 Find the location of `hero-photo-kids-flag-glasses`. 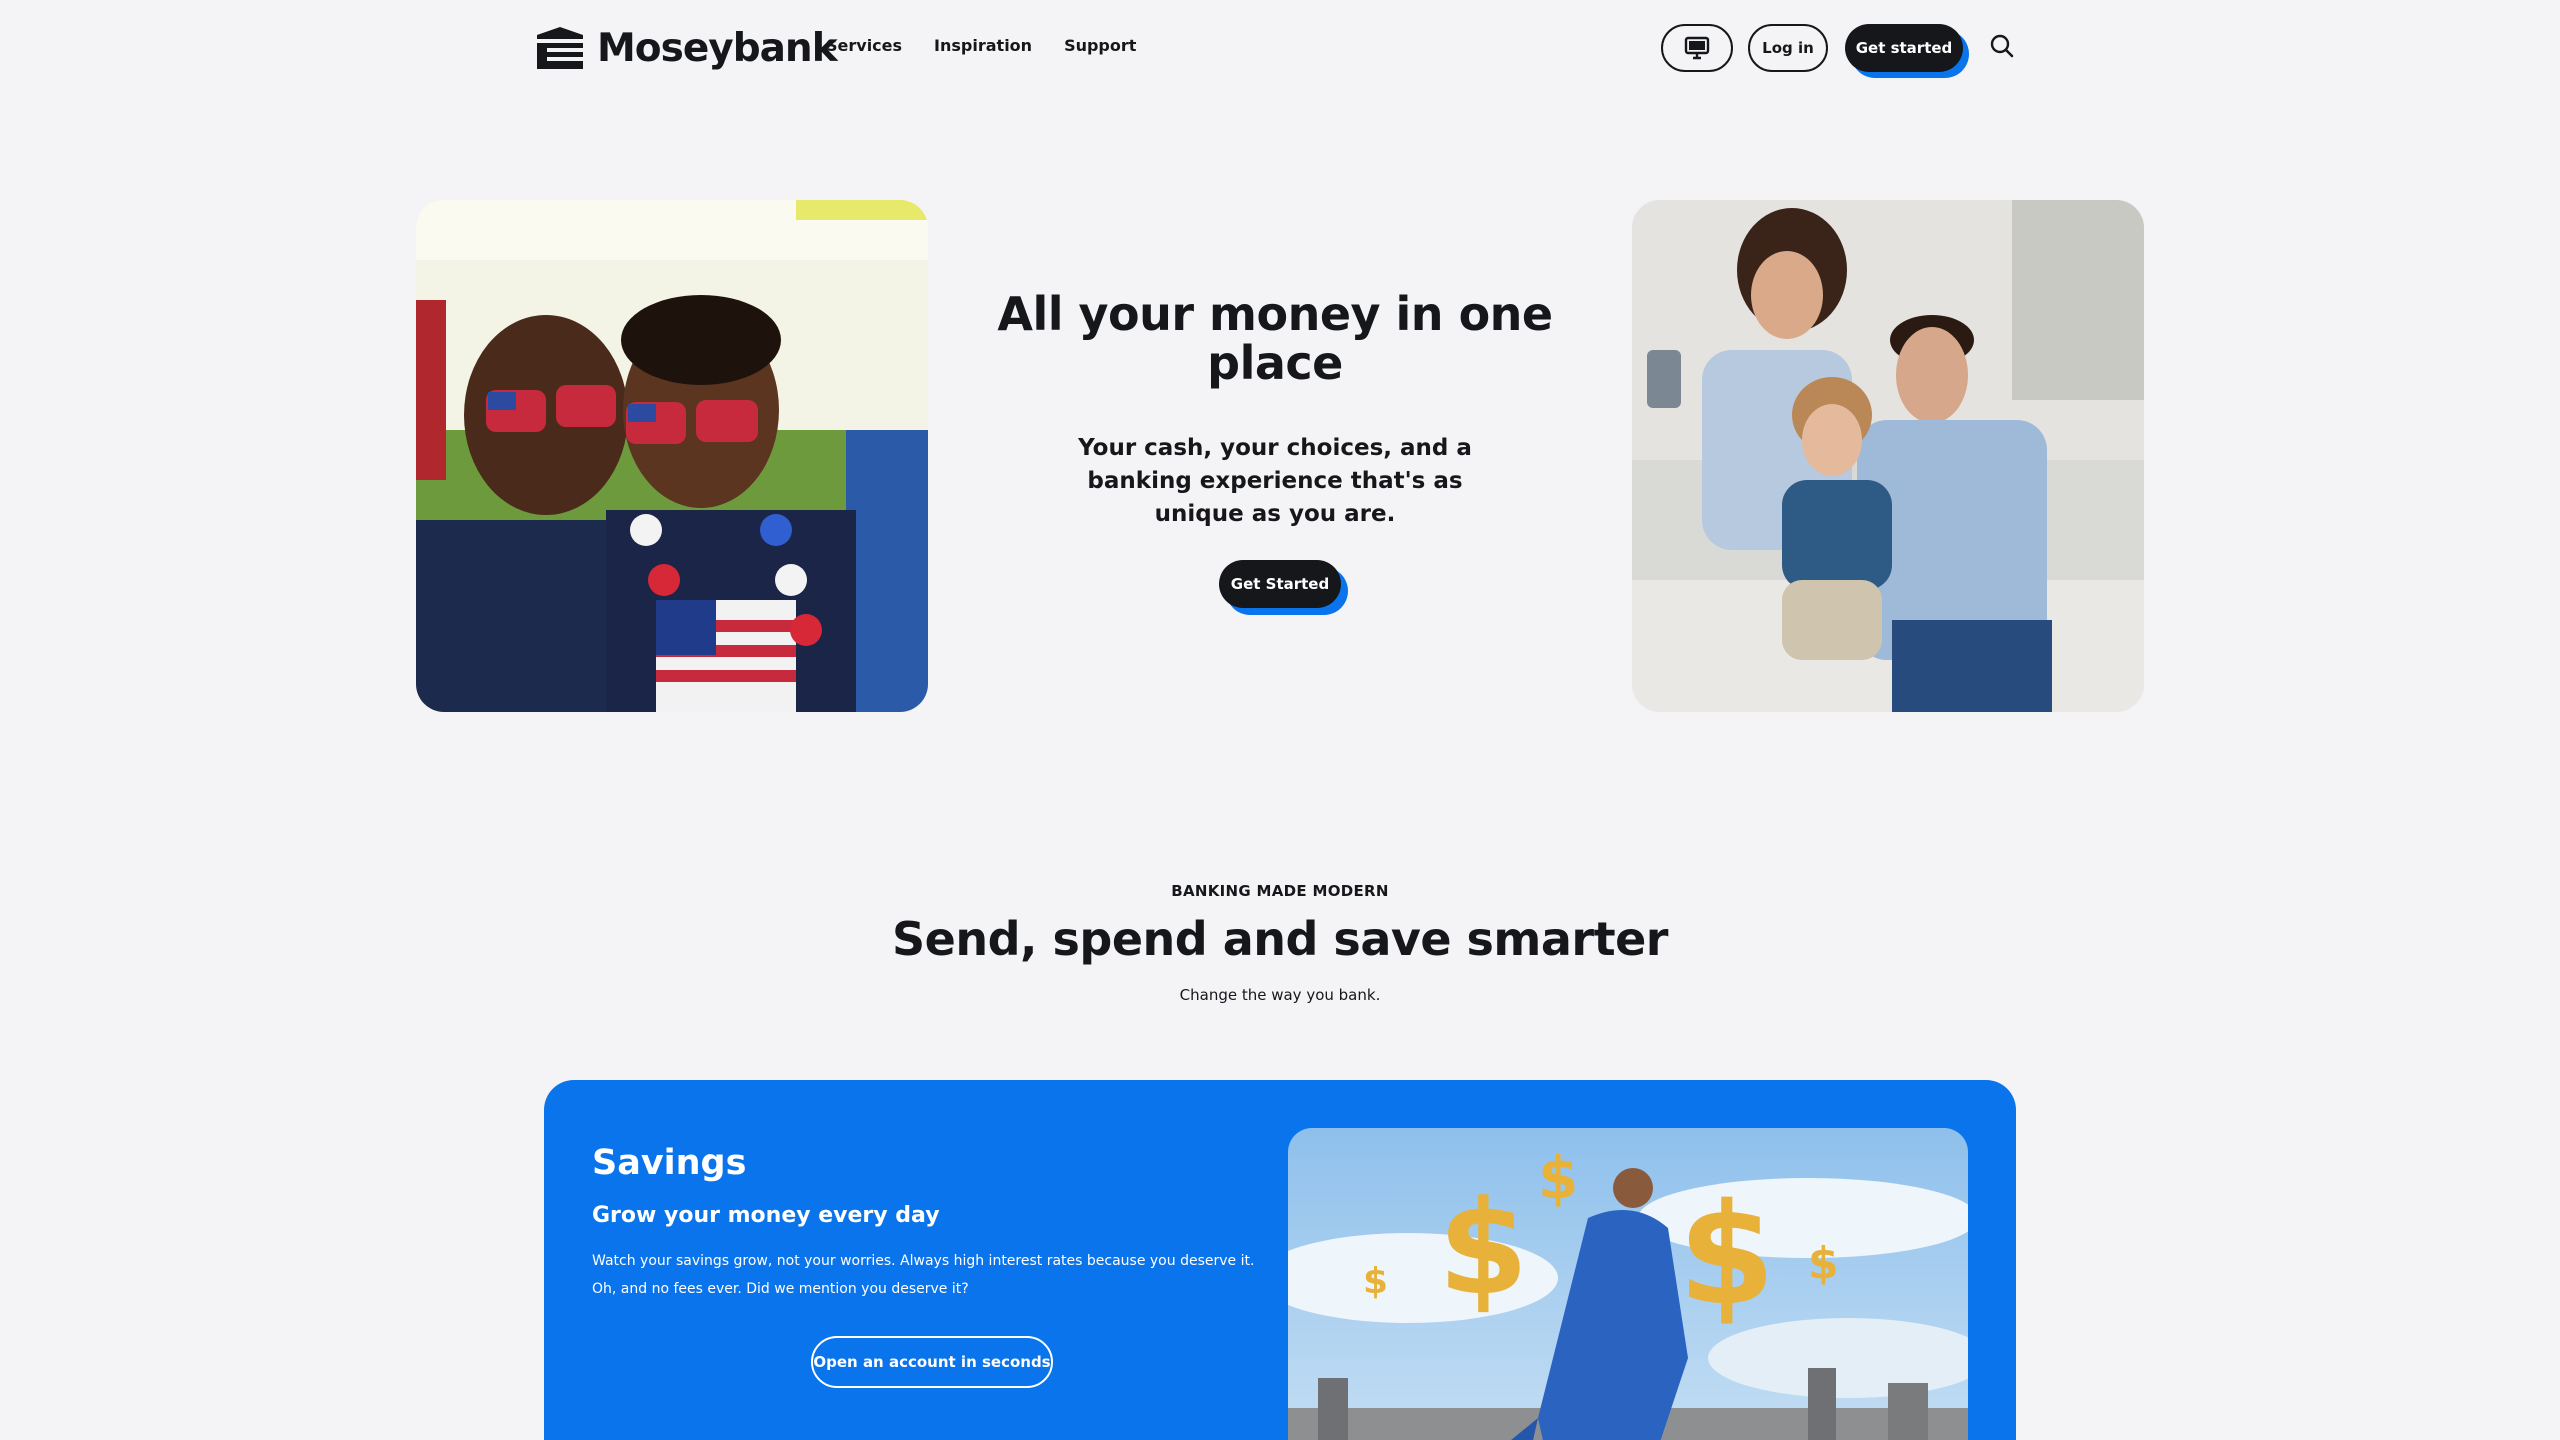

hero-photo-kids-flag-glasses is located at coordinates (672, 456).